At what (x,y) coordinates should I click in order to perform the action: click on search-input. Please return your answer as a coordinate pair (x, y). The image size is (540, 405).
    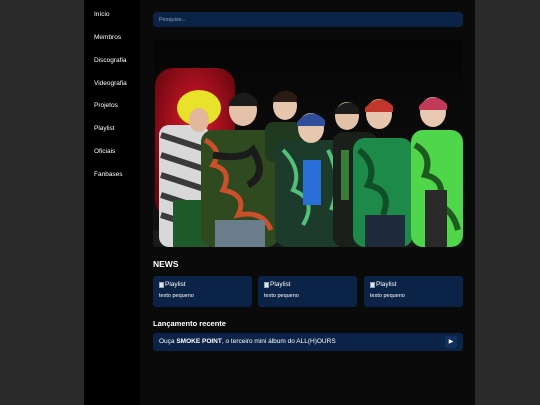
    Looking at the image, I should click on (308, 19).